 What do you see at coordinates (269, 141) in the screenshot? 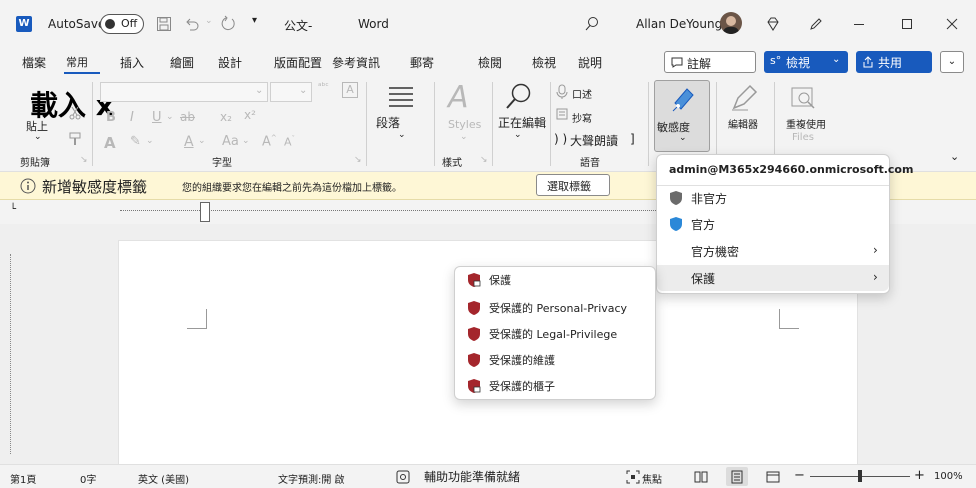
I see `grow-font-icon: A^` at bounding box center [269, 141].